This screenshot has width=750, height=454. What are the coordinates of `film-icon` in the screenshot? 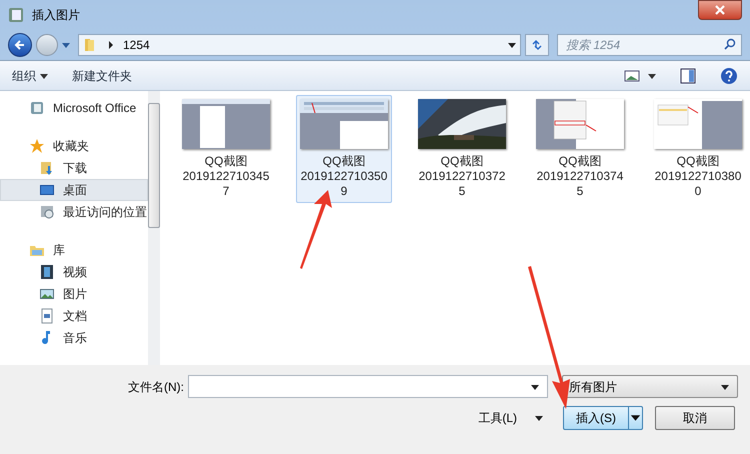 It's located at (47, 272).